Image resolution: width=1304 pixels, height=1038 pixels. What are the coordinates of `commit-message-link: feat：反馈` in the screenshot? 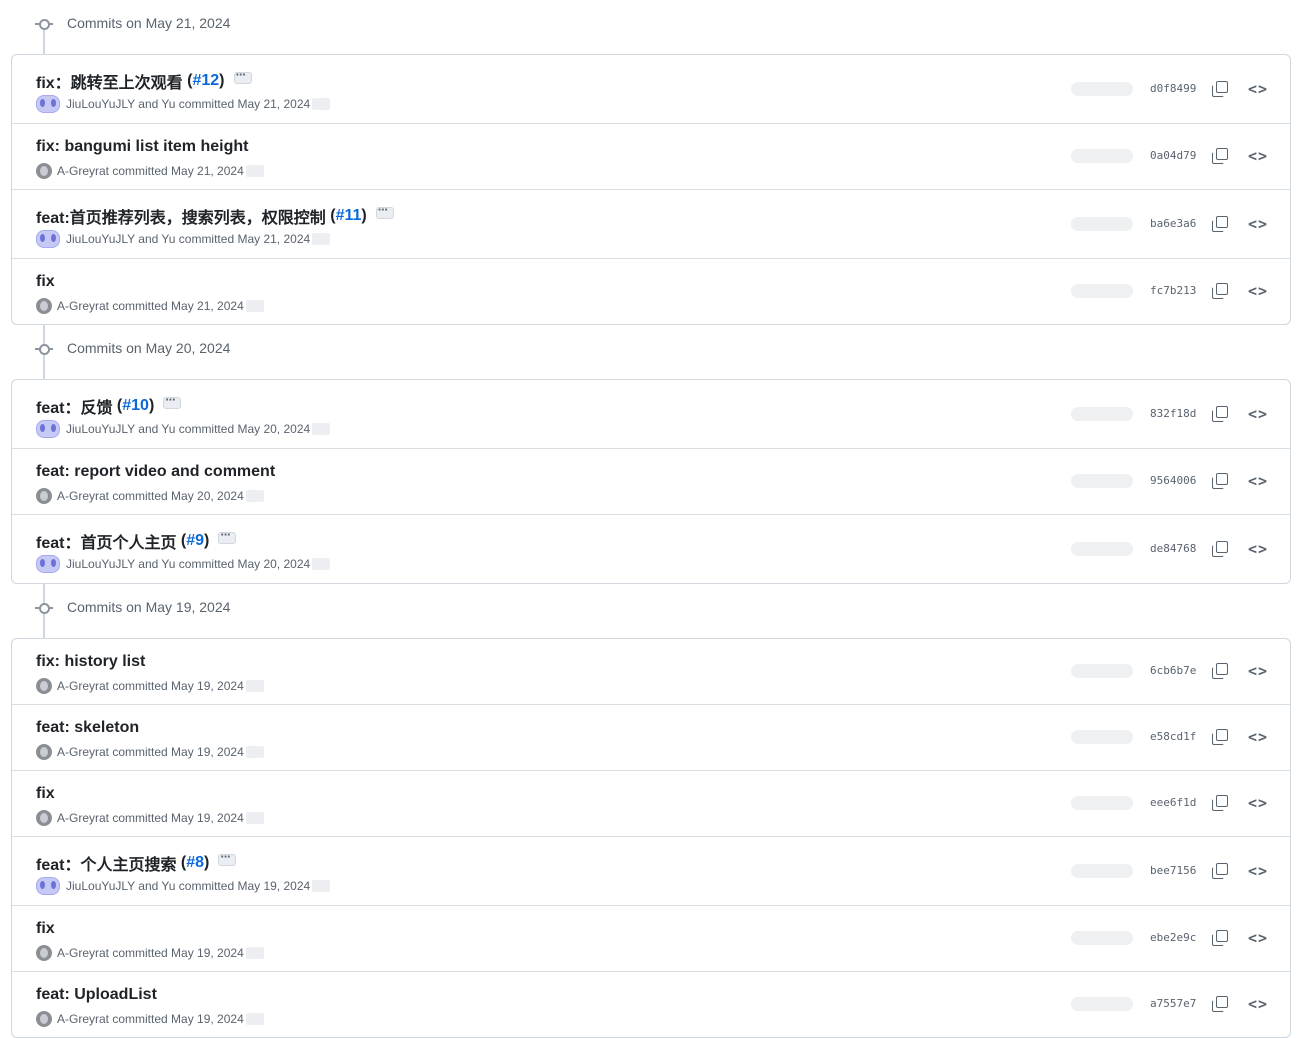 It's located at (74, 406).